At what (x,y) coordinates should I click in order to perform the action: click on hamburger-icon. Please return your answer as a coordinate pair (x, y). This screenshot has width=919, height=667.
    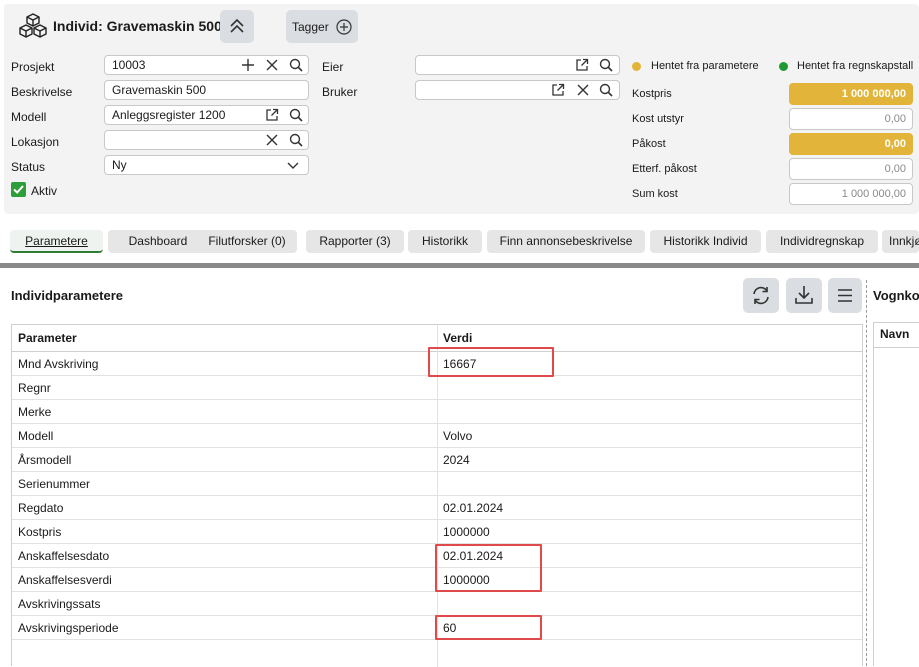
    Looking at the image, I should click on (845, 295).